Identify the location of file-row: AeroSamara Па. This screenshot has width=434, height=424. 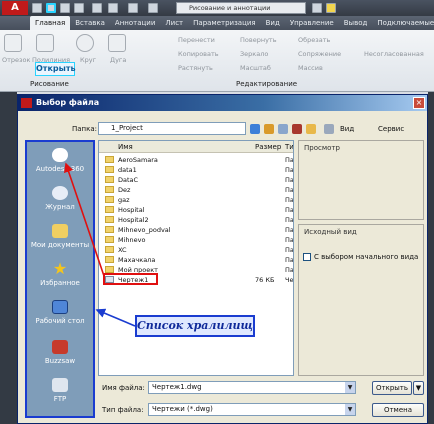
(196, 160).